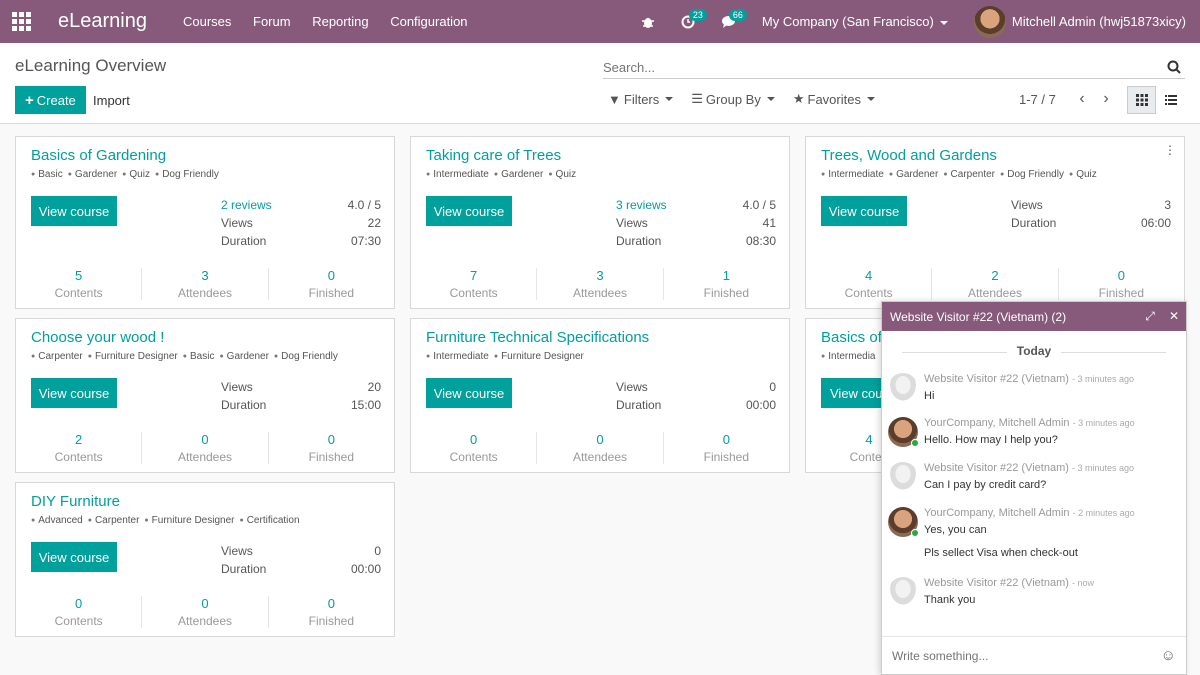 This screenshot has width=1200, height=675. Describe the element at coordinates (851, 337) in the screenshot. I see `course-title: Basics of` at that location.